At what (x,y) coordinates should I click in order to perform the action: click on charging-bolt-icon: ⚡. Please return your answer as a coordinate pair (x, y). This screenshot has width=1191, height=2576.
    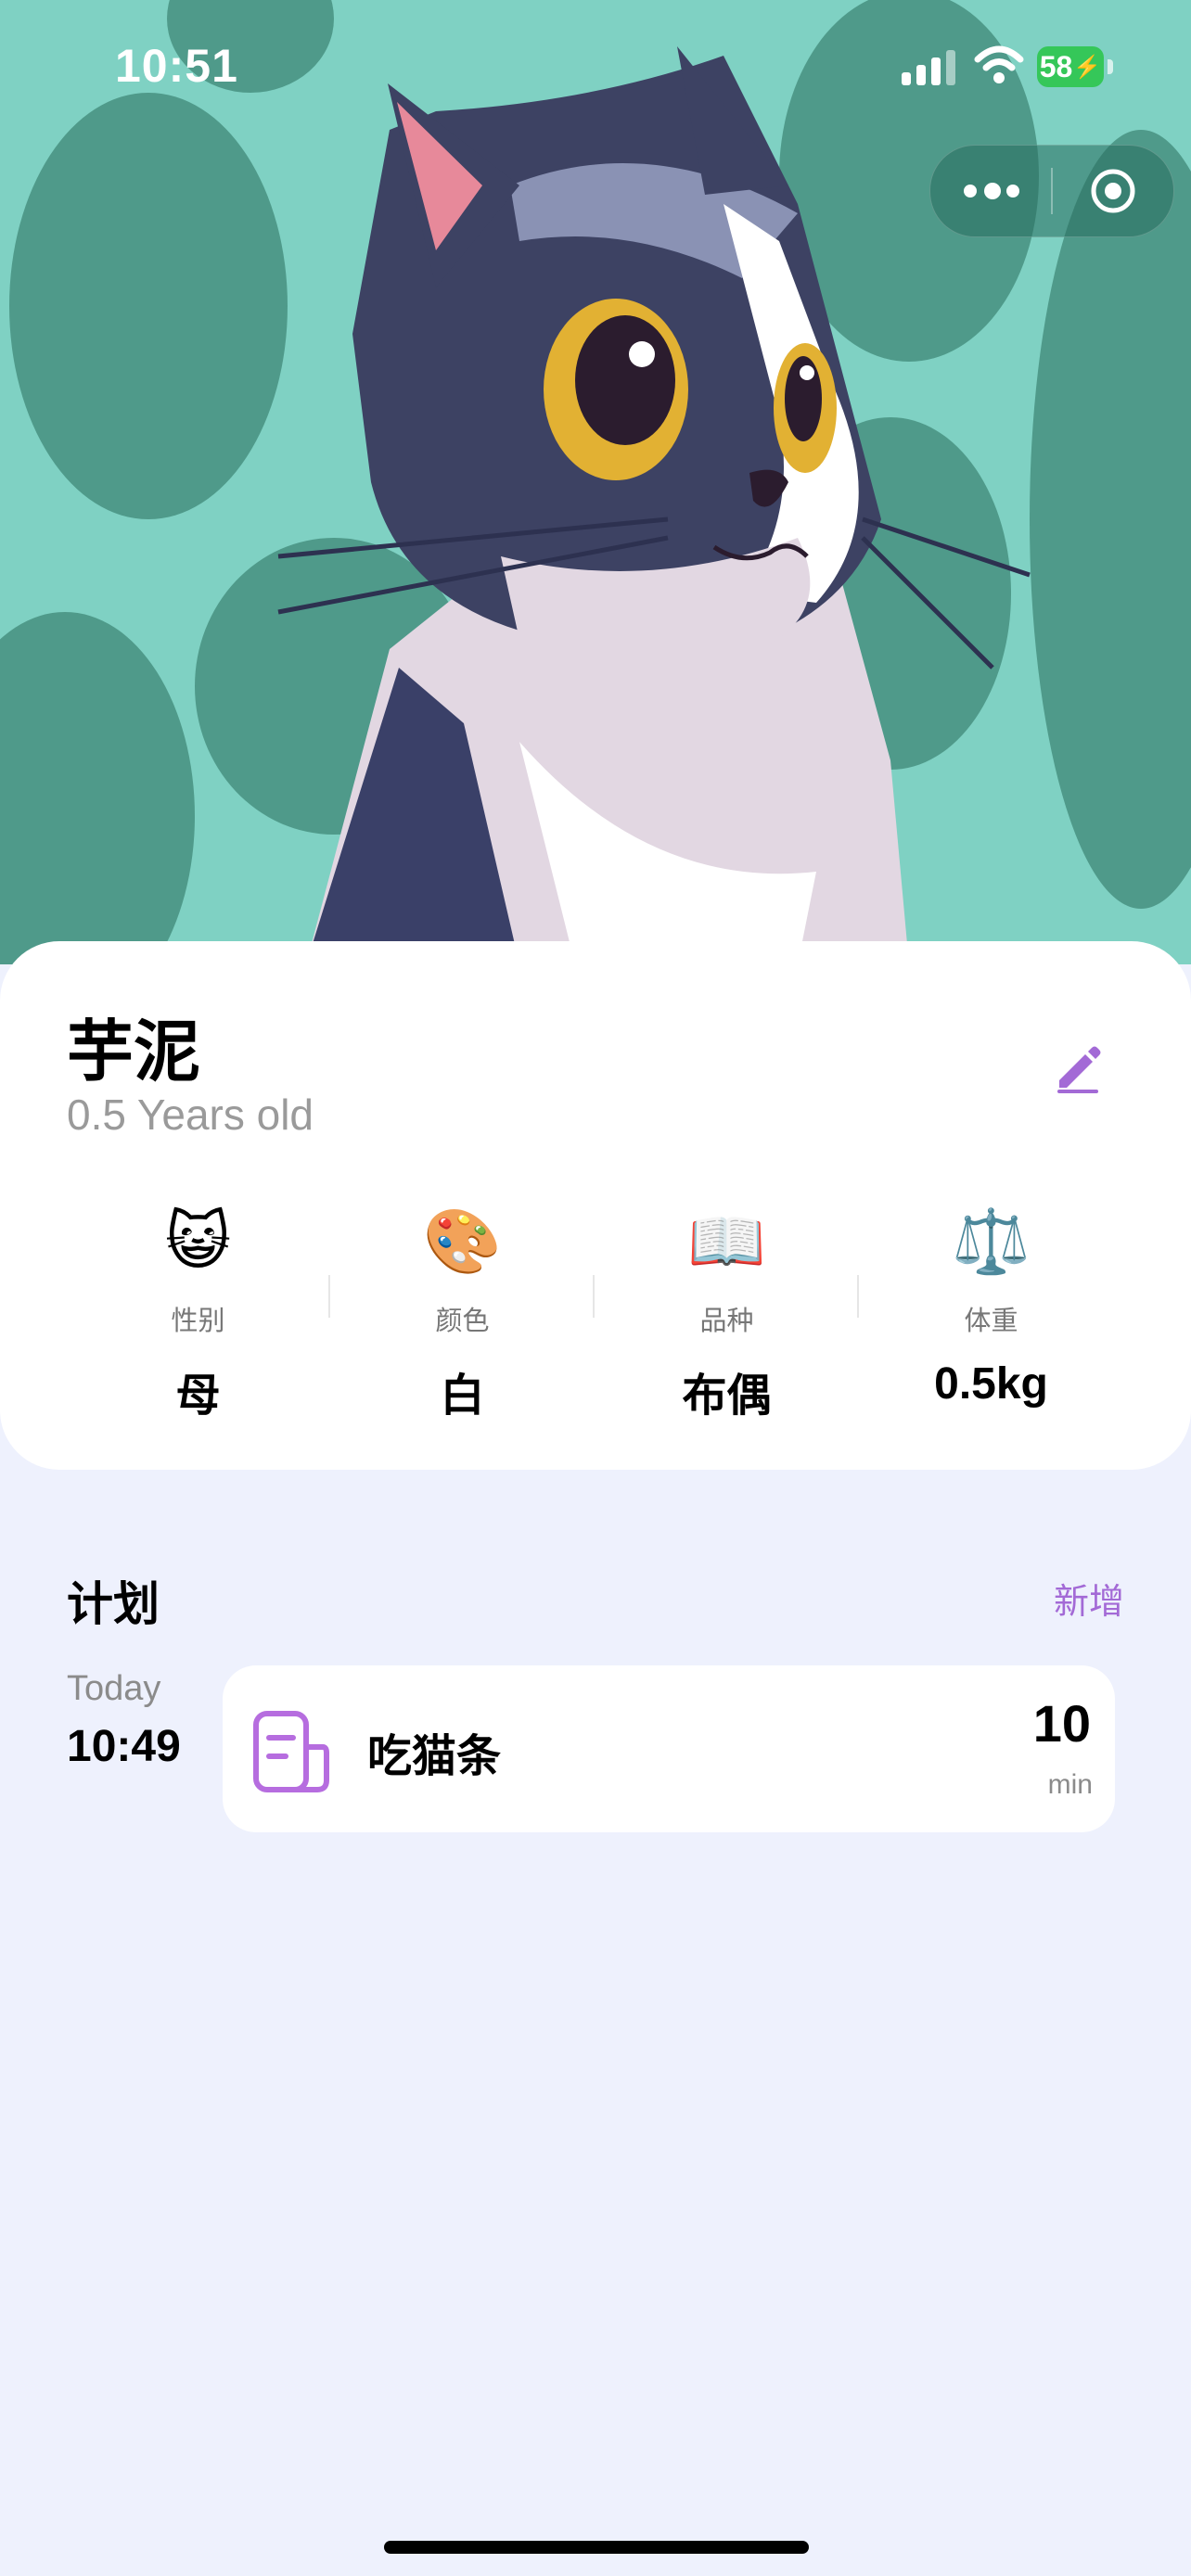
    Looking at the image, I should click on (1087, 67).